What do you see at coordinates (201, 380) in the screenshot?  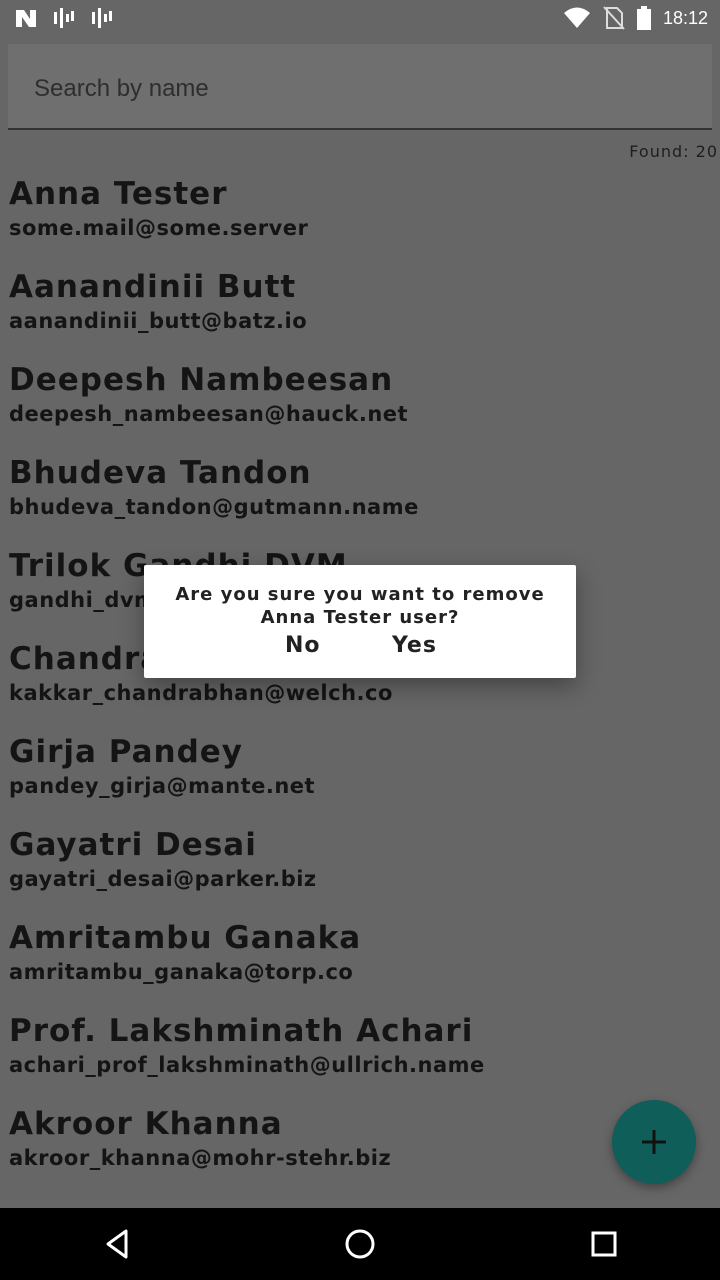 I see `user-name: Deepesh Nambeesan` at bounding box center [201, 380].